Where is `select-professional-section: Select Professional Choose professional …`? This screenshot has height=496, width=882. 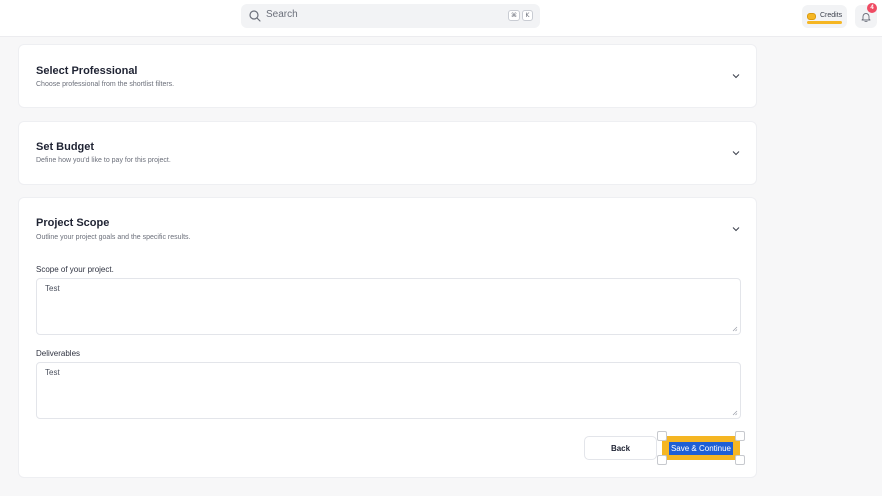
select-professional-section: Select Professional Choose professional … is located at coordinates (387, 76).